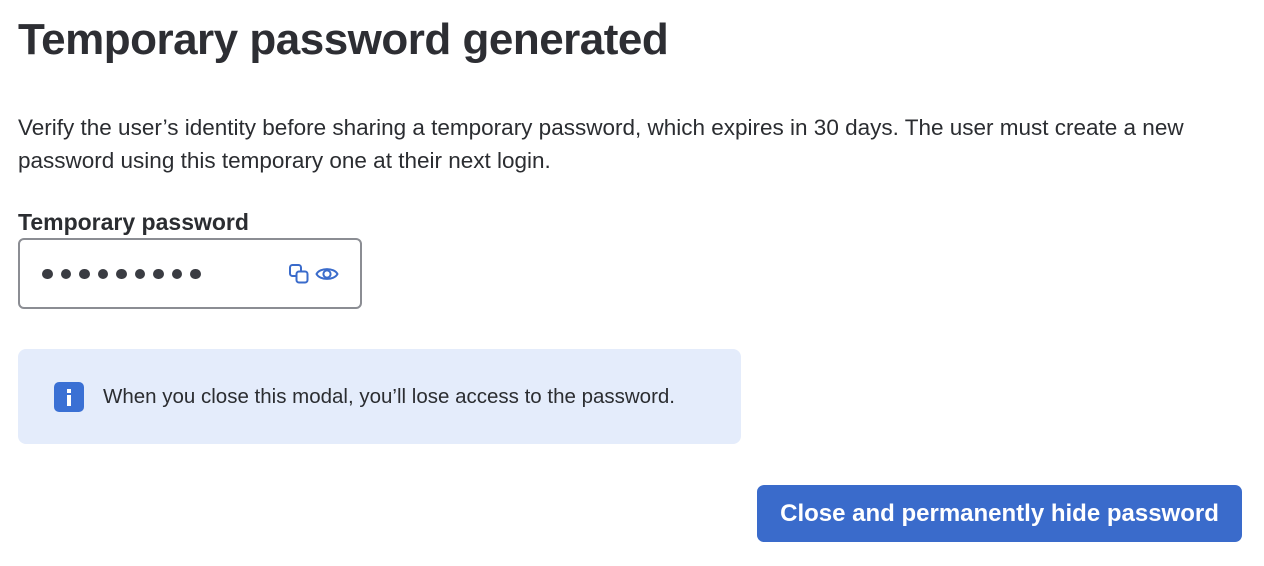  I want to click on modal-title: Temporary password generated, so click(343, 39).